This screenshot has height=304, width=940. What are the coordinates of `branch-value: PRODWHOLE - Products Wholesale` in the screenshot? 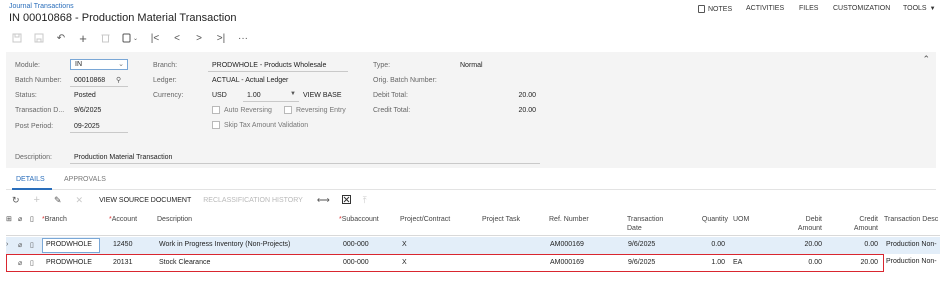 It's located at (269, 65).